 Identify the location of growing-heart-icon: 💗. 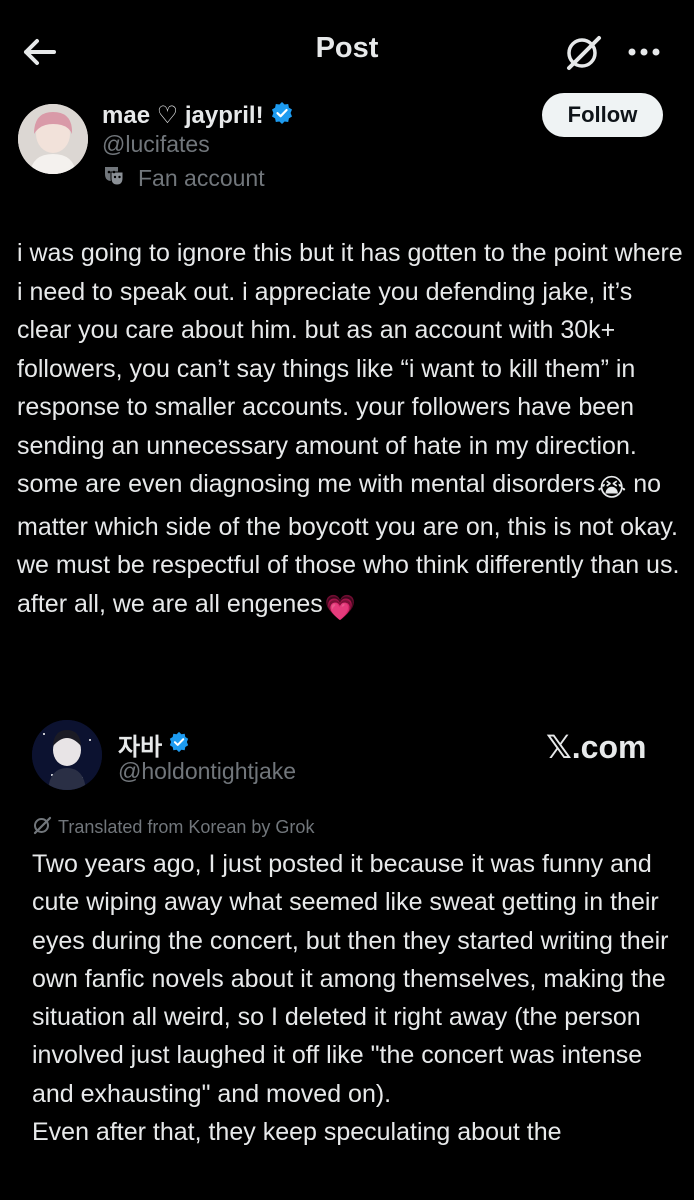
(340, 607).